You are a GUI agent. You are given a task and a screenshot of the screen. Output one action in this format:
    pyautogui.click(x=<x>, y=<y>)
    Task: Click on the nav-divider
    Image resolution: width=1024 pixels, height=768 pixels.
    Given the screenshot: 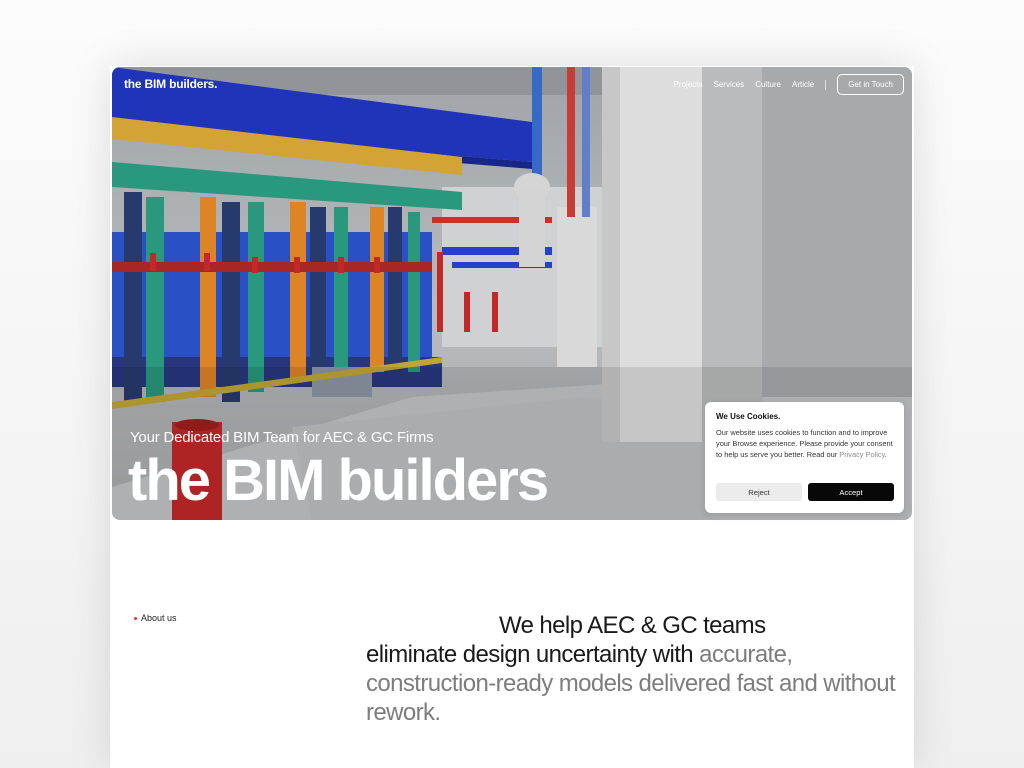 What is the action you would take?
    pyautogui.click(x=826, y=84)
    